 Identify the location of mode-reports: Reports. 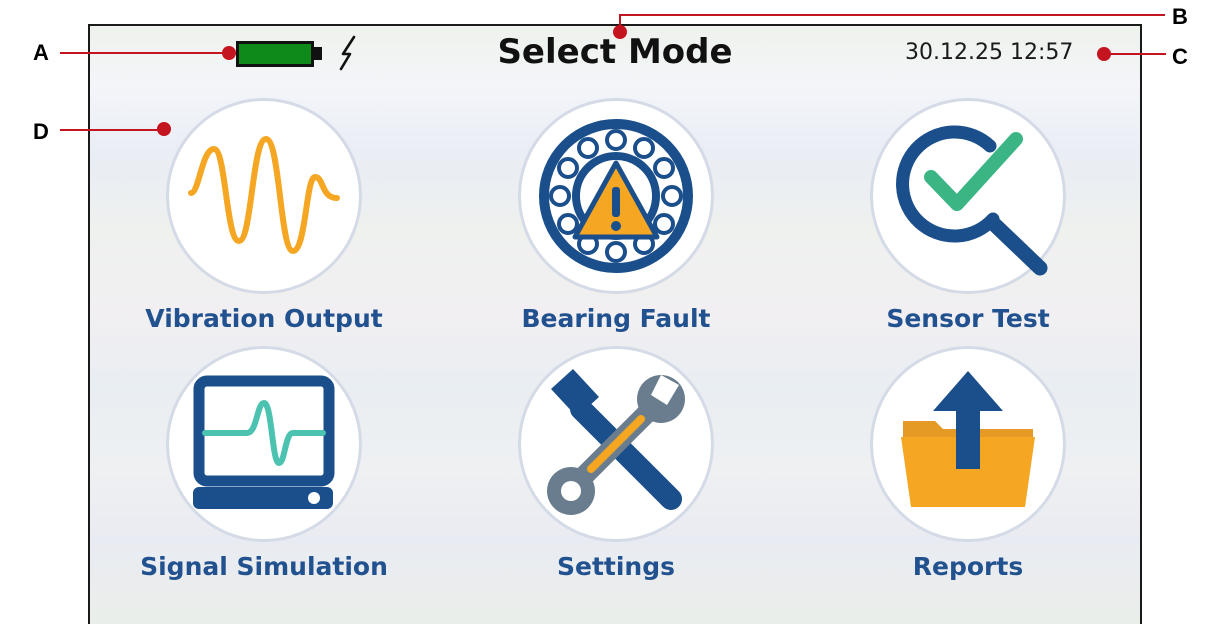
(968, 463).